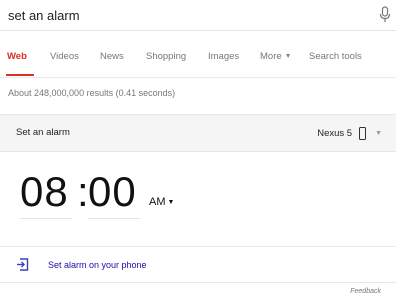  Describe the element at coordinates (271, 56) in the screenshot. I see `tab-more-label: More` at that location.